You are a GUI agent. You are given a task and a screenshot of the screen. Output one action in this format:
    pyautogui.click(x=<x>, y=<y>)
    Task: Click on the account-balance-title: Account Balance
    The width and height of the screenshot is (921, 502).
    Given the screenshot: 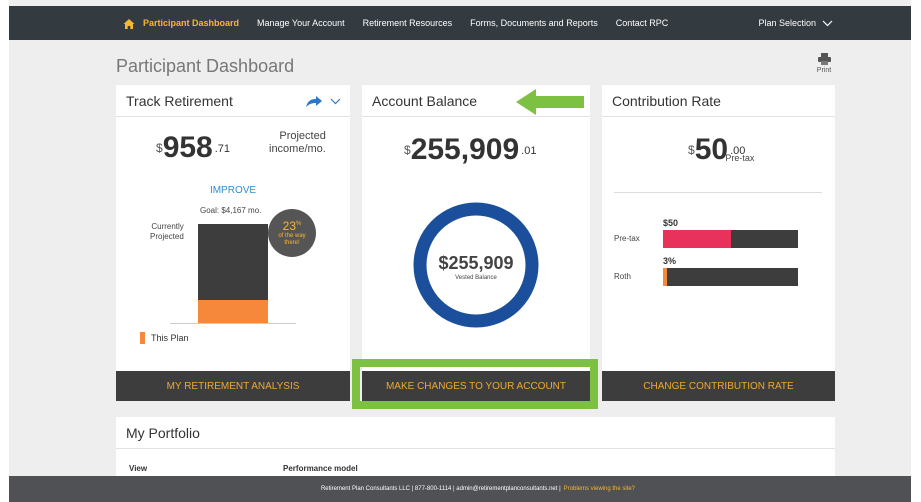 What is the action you would take?
    pyautogui.click(x=425, y=100)
    